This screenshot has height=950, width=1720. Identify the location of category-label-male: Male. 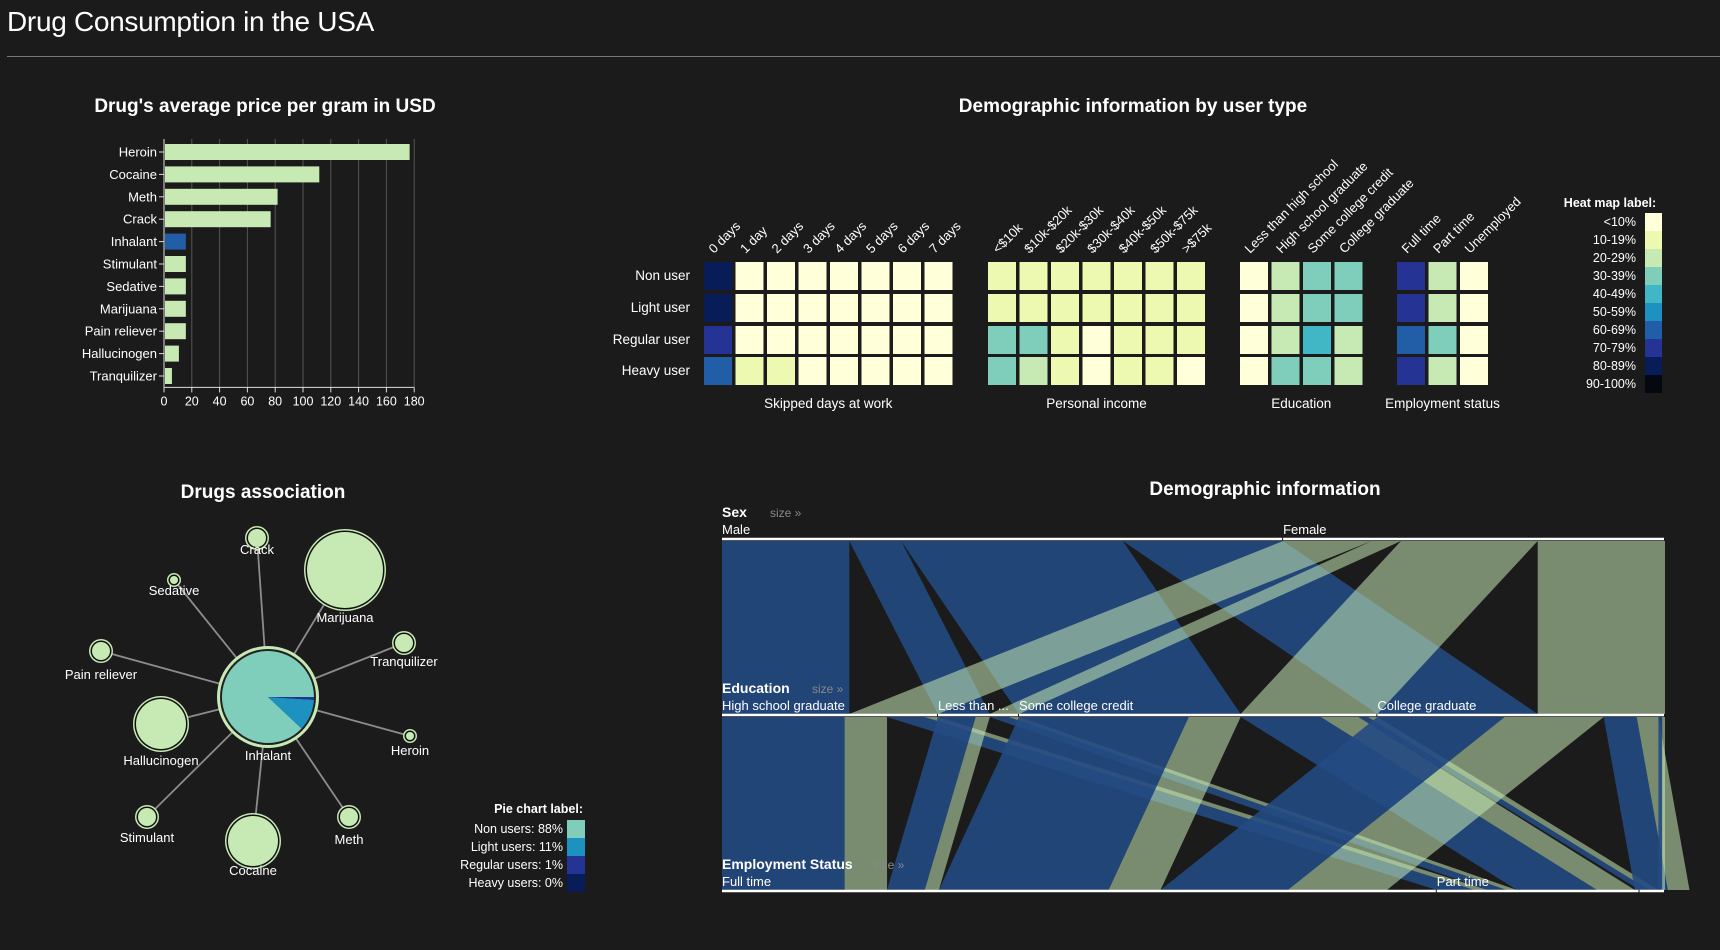
(736, 529).